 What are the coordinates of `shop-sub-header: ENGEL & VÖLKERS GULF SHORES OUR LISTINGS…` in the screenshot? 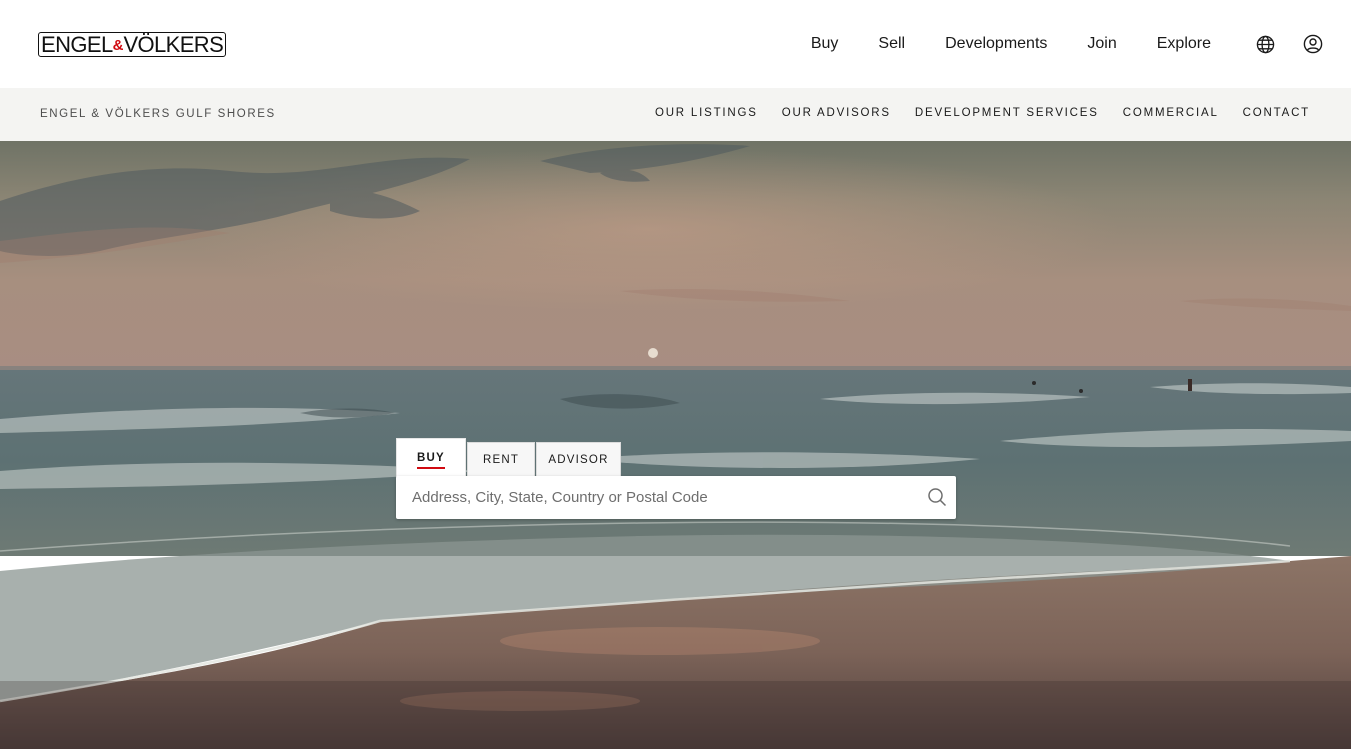 It's located at (675, 114).